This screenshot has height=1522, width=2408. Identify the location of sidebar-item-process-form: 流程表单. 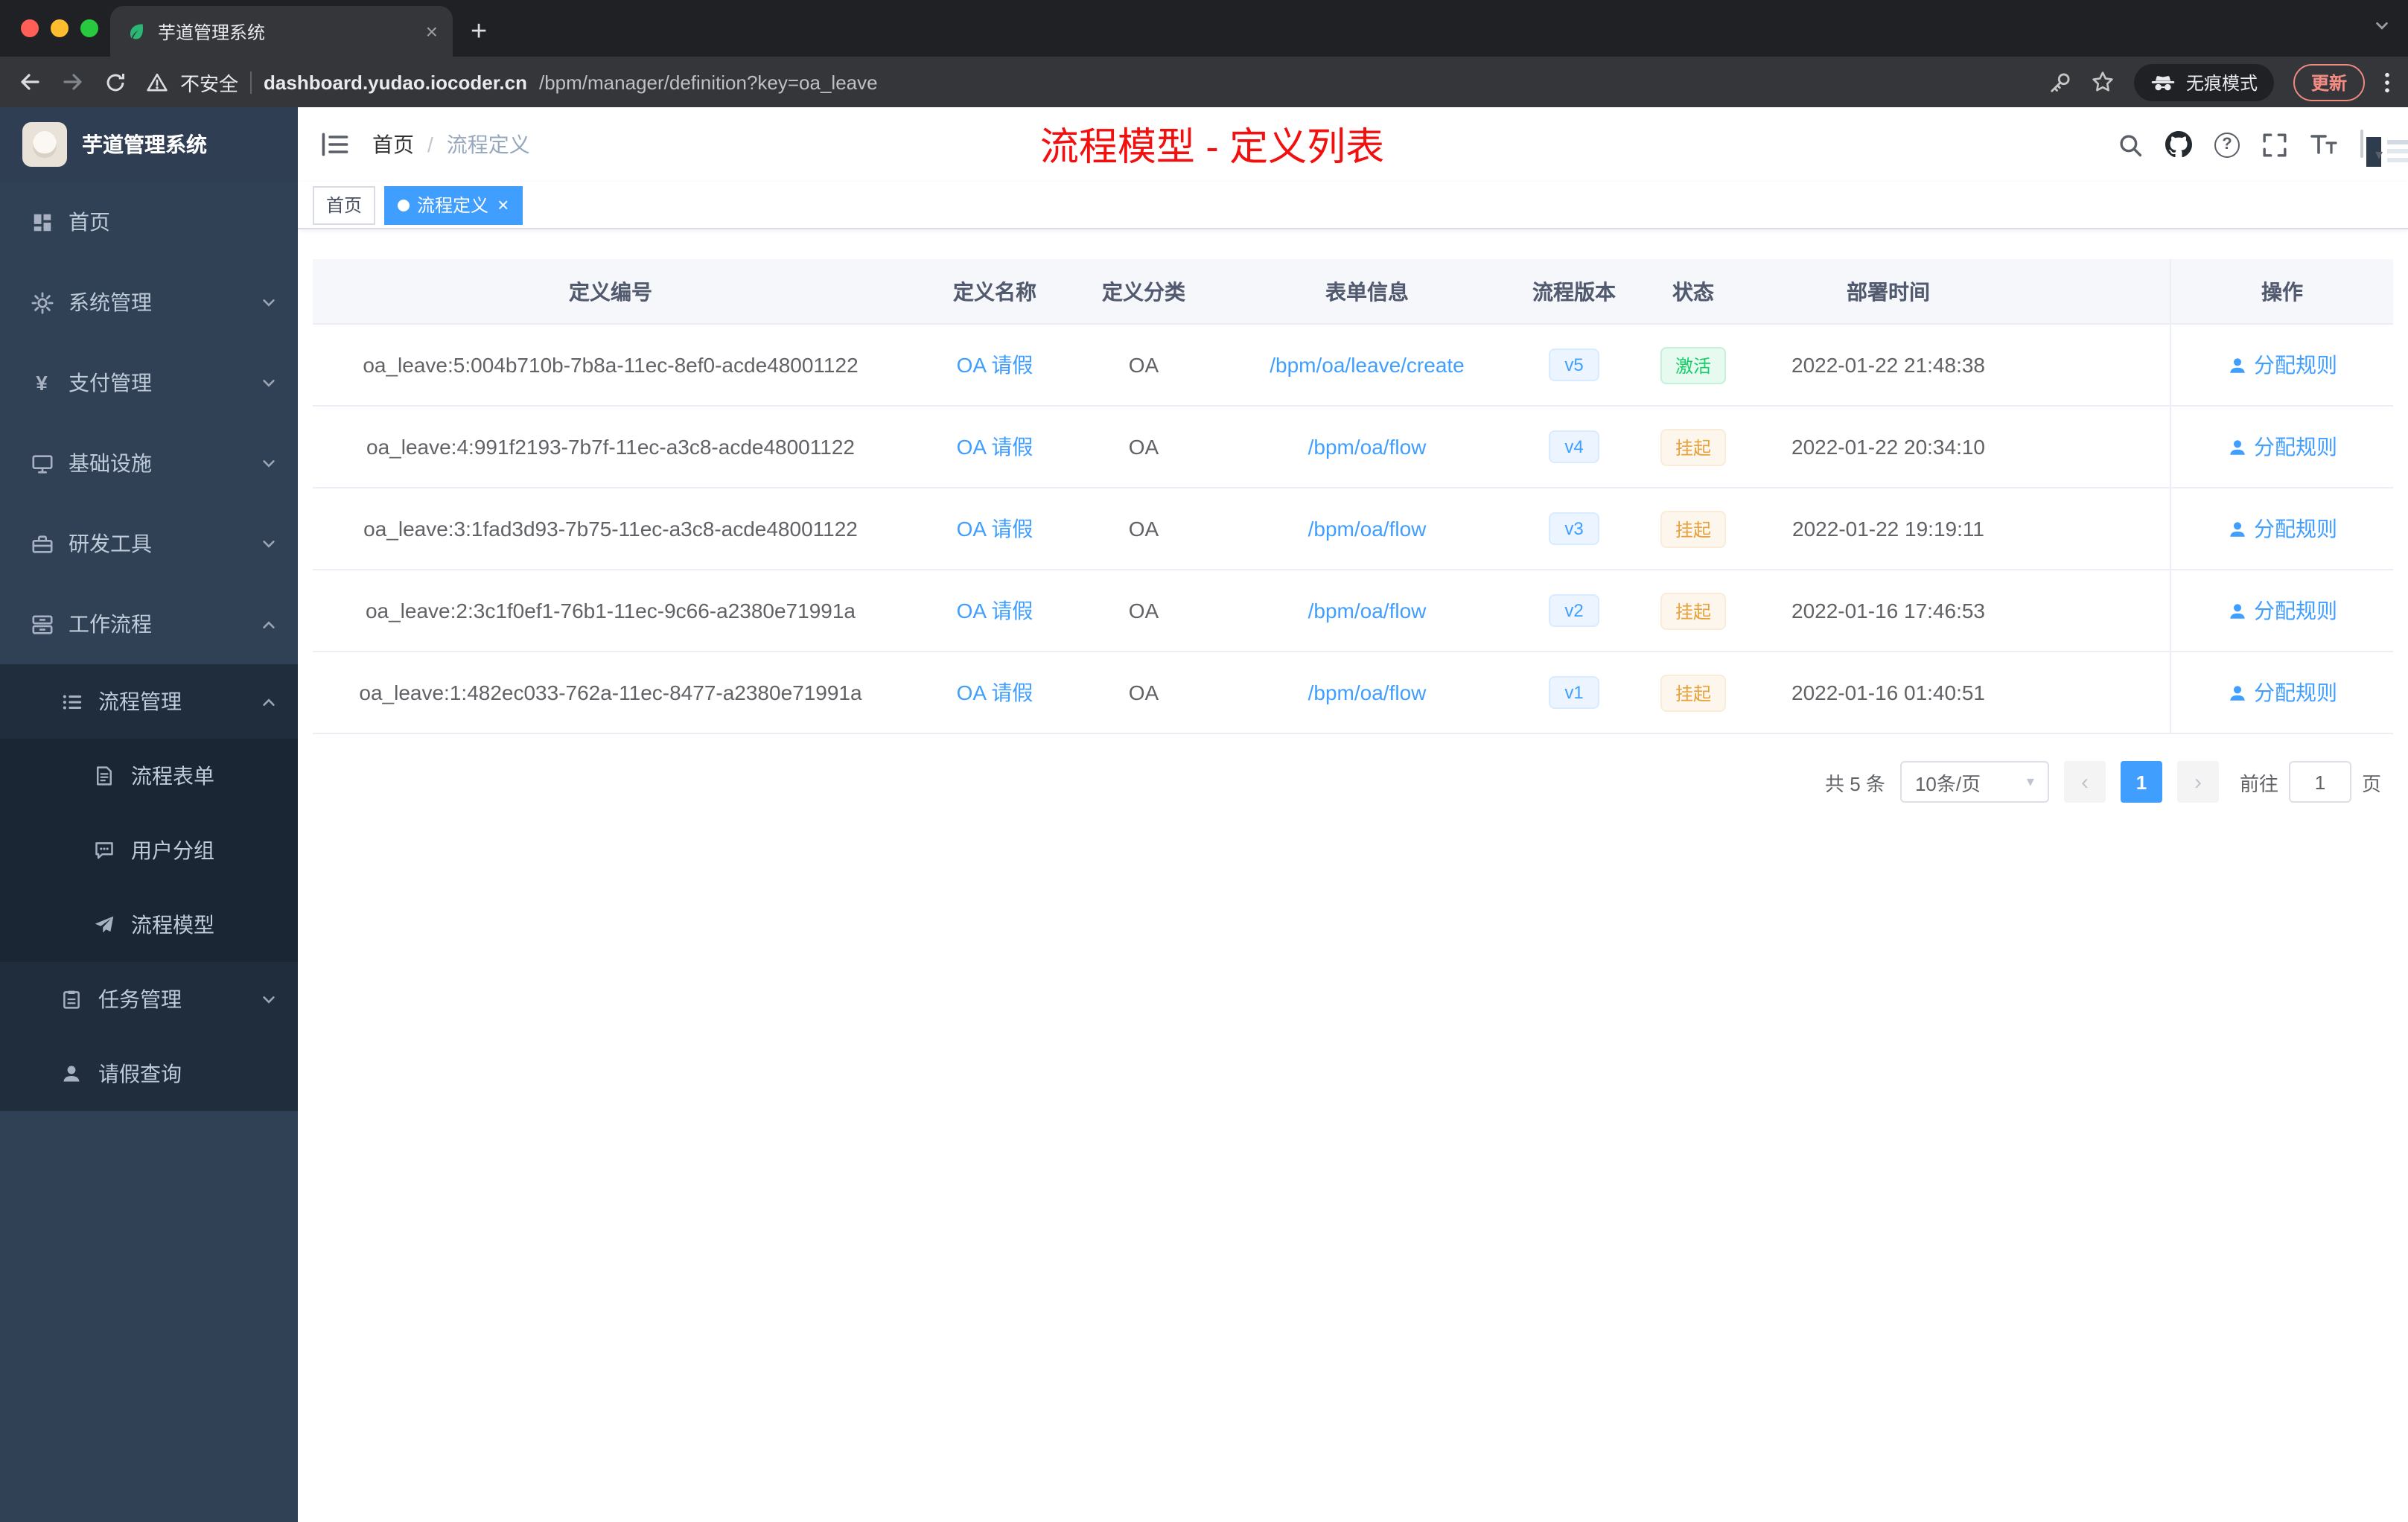
(149, 776).